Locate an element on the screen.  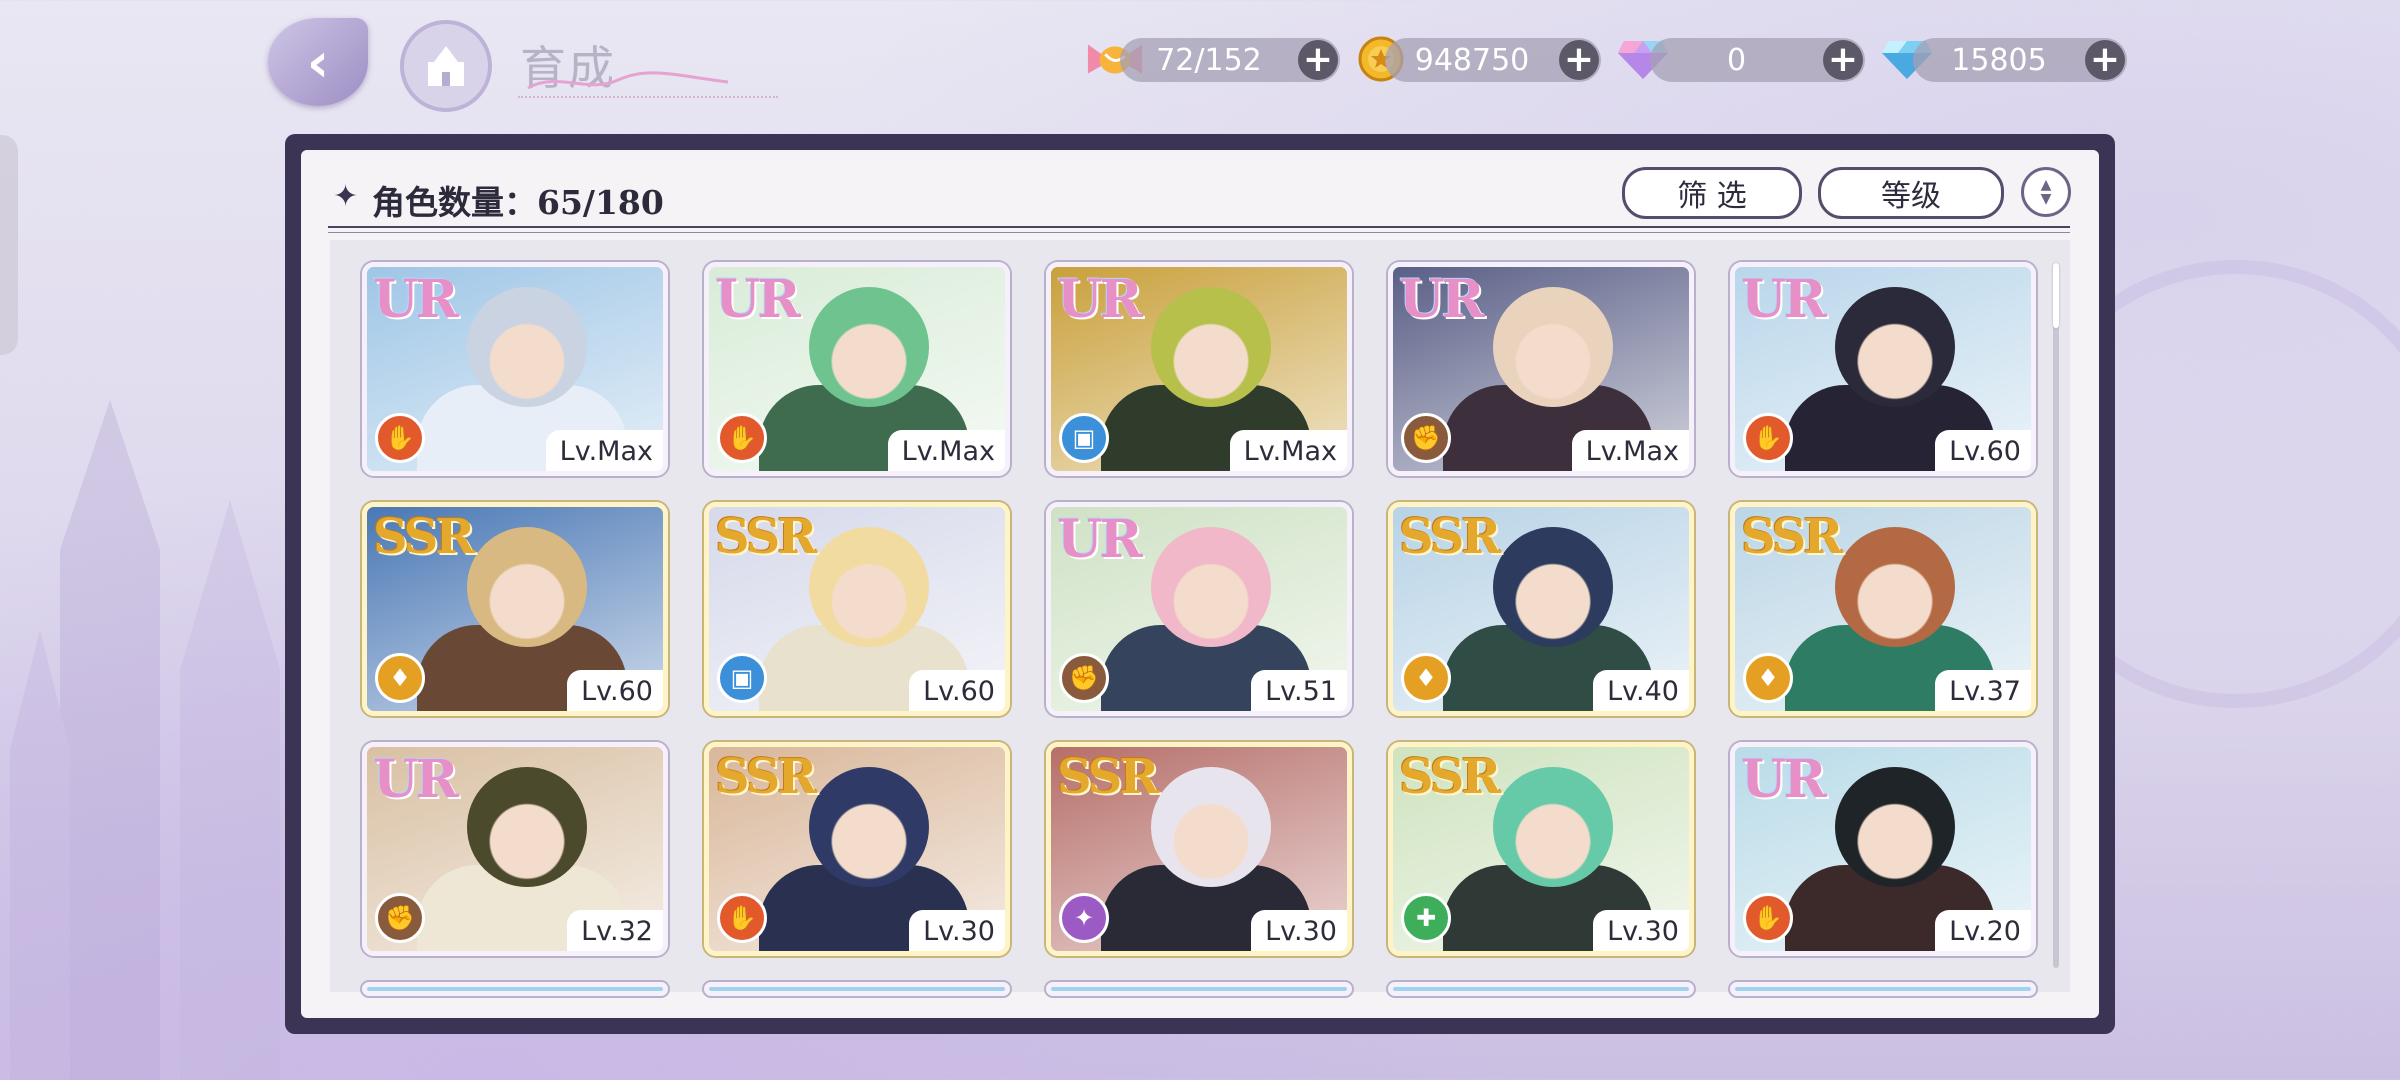
add-candy-button: + is located at coordinates (1318, 60).